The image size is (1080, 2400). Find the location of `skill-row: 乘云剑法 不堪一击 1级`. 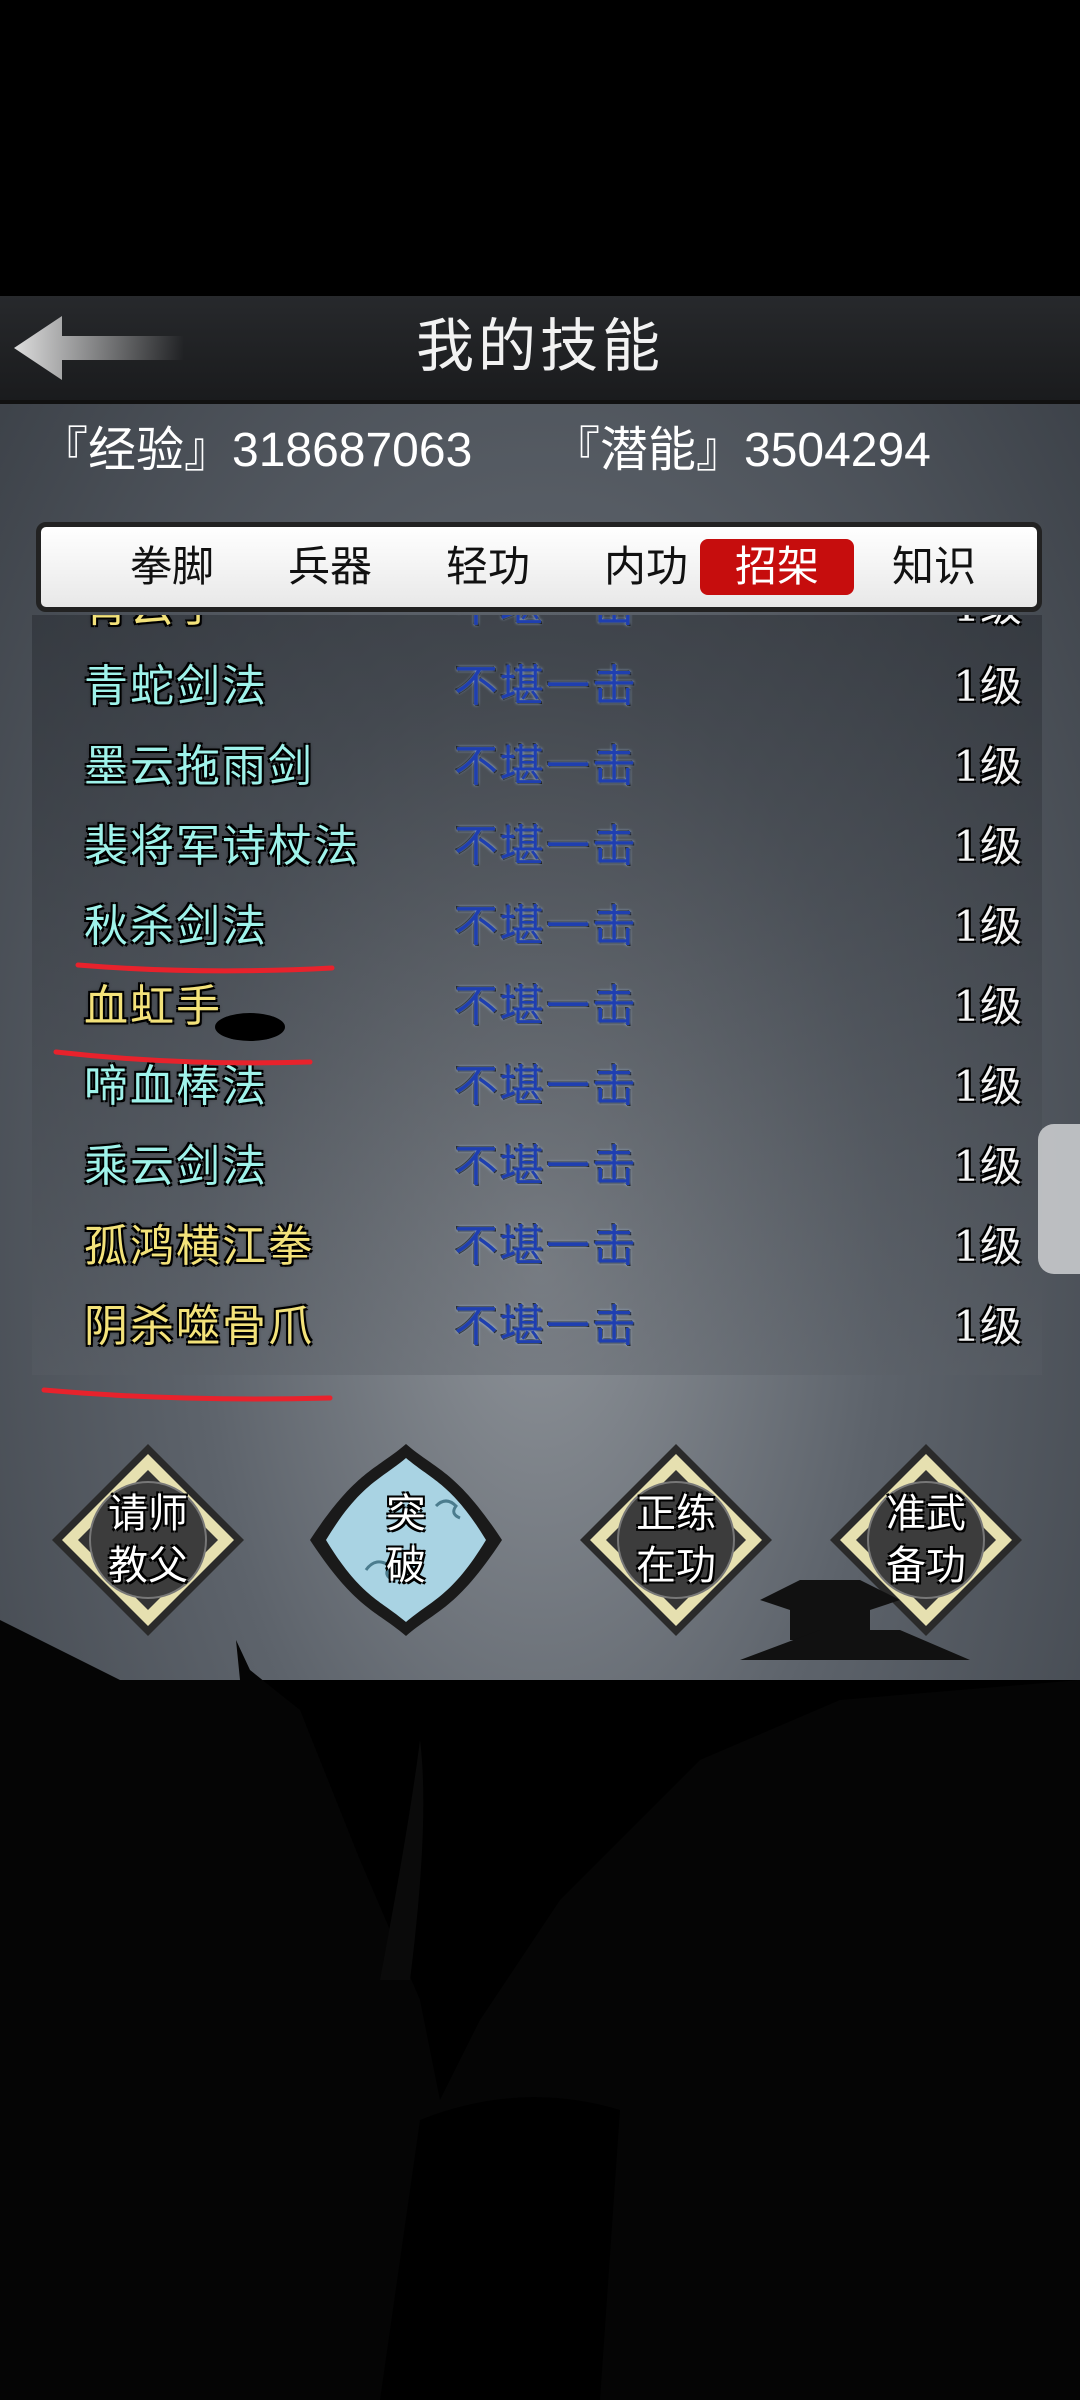

skill-row: 乘云剑法 不堪一击 1级 is located at coordinates (537, 1167).